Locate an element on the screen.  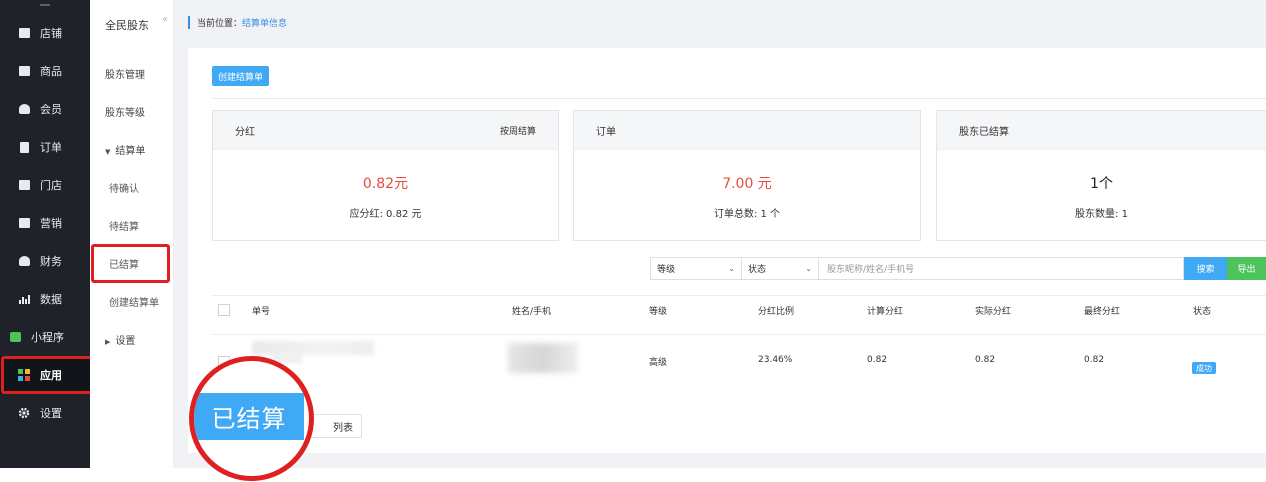
card-head: 股东已结算 is located at coordinates (1101, 130).